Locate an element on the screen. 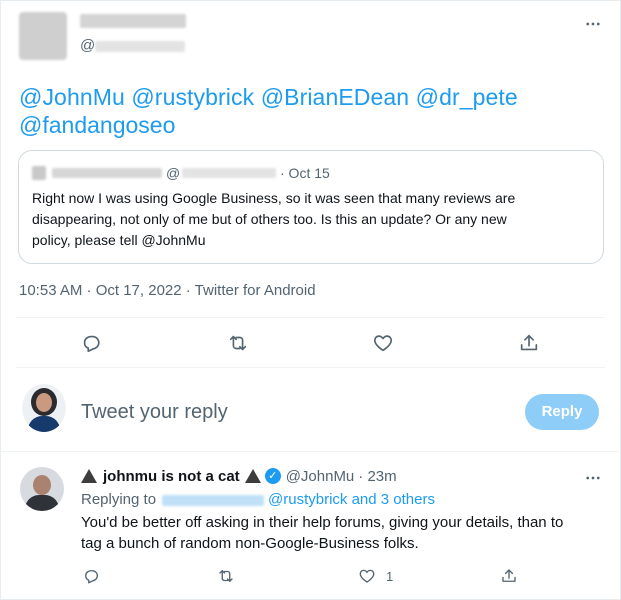  tweet-mentions-line2: @fandangoseo is located at coordinates (97, 125).